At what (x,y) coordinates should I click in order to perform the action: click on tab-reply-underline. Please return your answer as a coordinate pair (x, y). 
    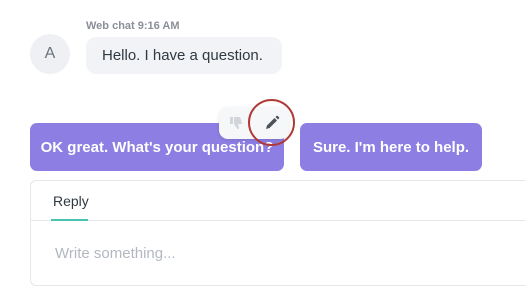
    Looking at the image, I should click on (69, 220).